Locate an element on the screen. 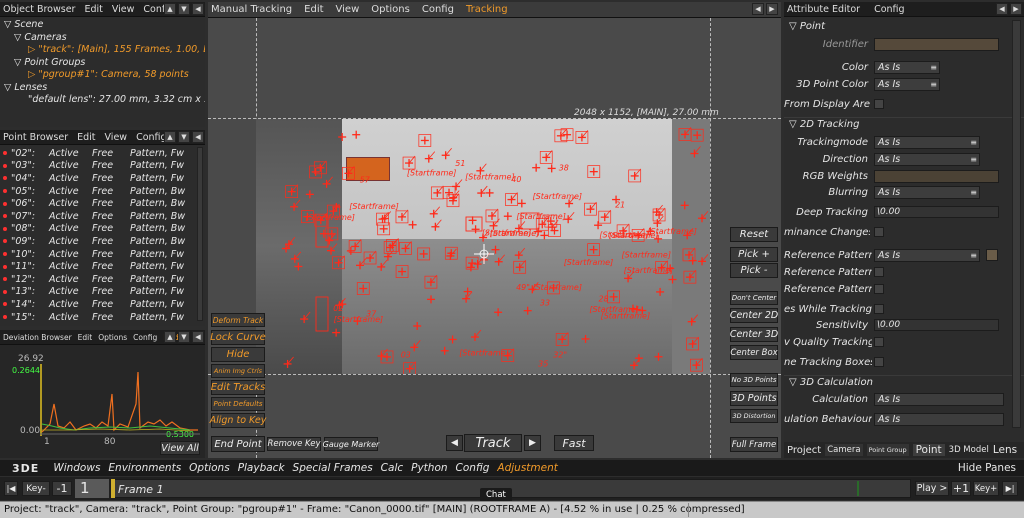 This screenshot has height=518, width=1024. list-item: "10": Active Free Pattern, Fw is located at coordinates (98, 254).